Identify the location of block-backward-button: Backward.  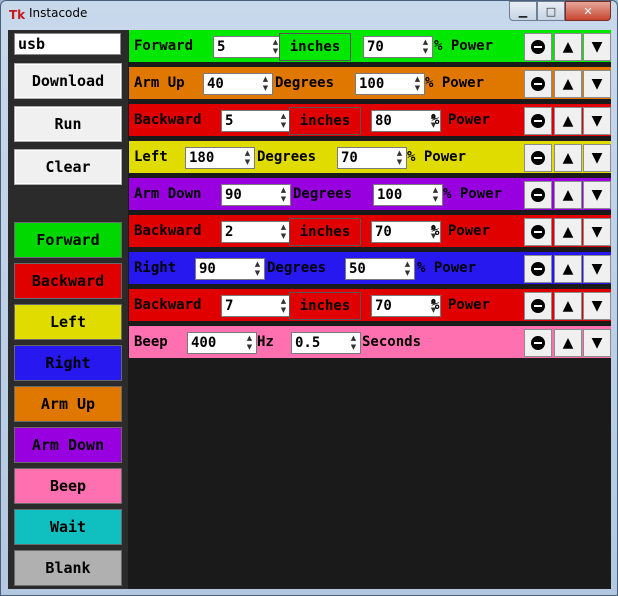
(68, 281).